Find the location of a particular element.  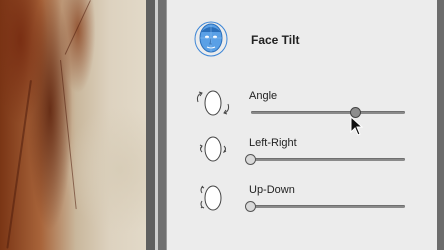

face-rotate-icon is located at coordinates (213, 103).